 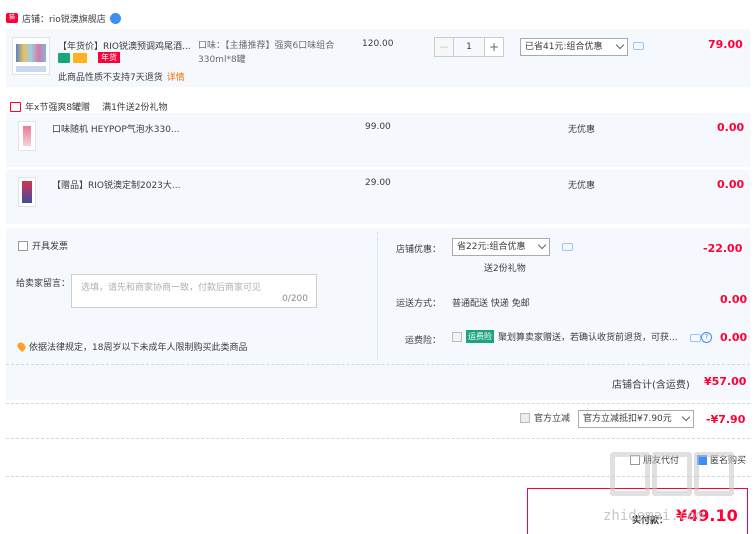 What do you see at coordinates (31, 56) in the screenshot?
I see `main-item-thumbnail` at bounding box center [31, 56].